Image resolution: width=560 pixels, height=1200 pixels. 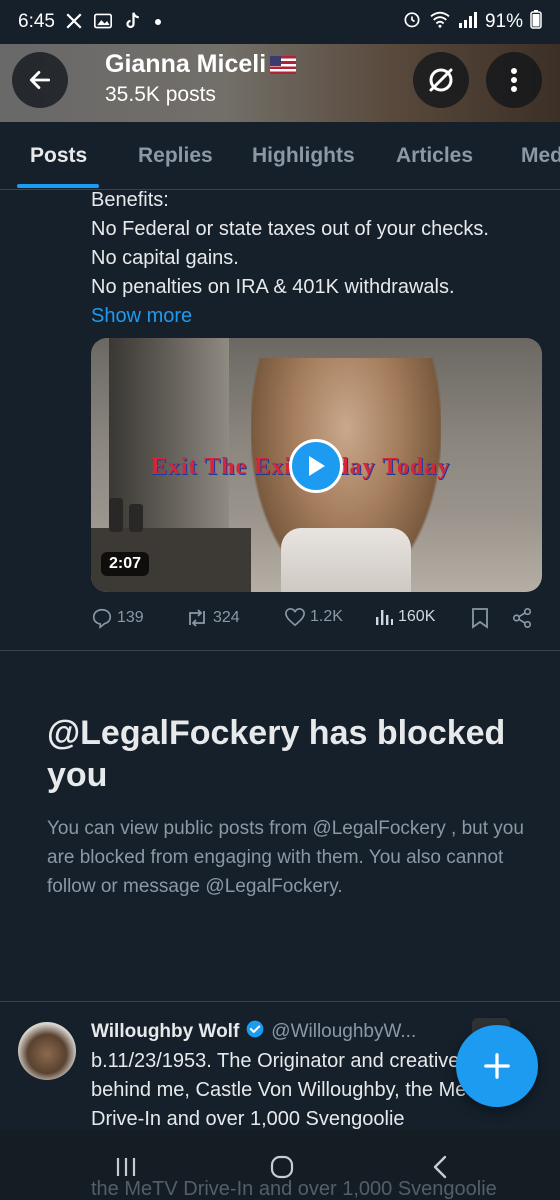 What do you see at coordinates (132, 22) in the screenshot?
I see `tiktok-icon` at bounding box center [132, 22].